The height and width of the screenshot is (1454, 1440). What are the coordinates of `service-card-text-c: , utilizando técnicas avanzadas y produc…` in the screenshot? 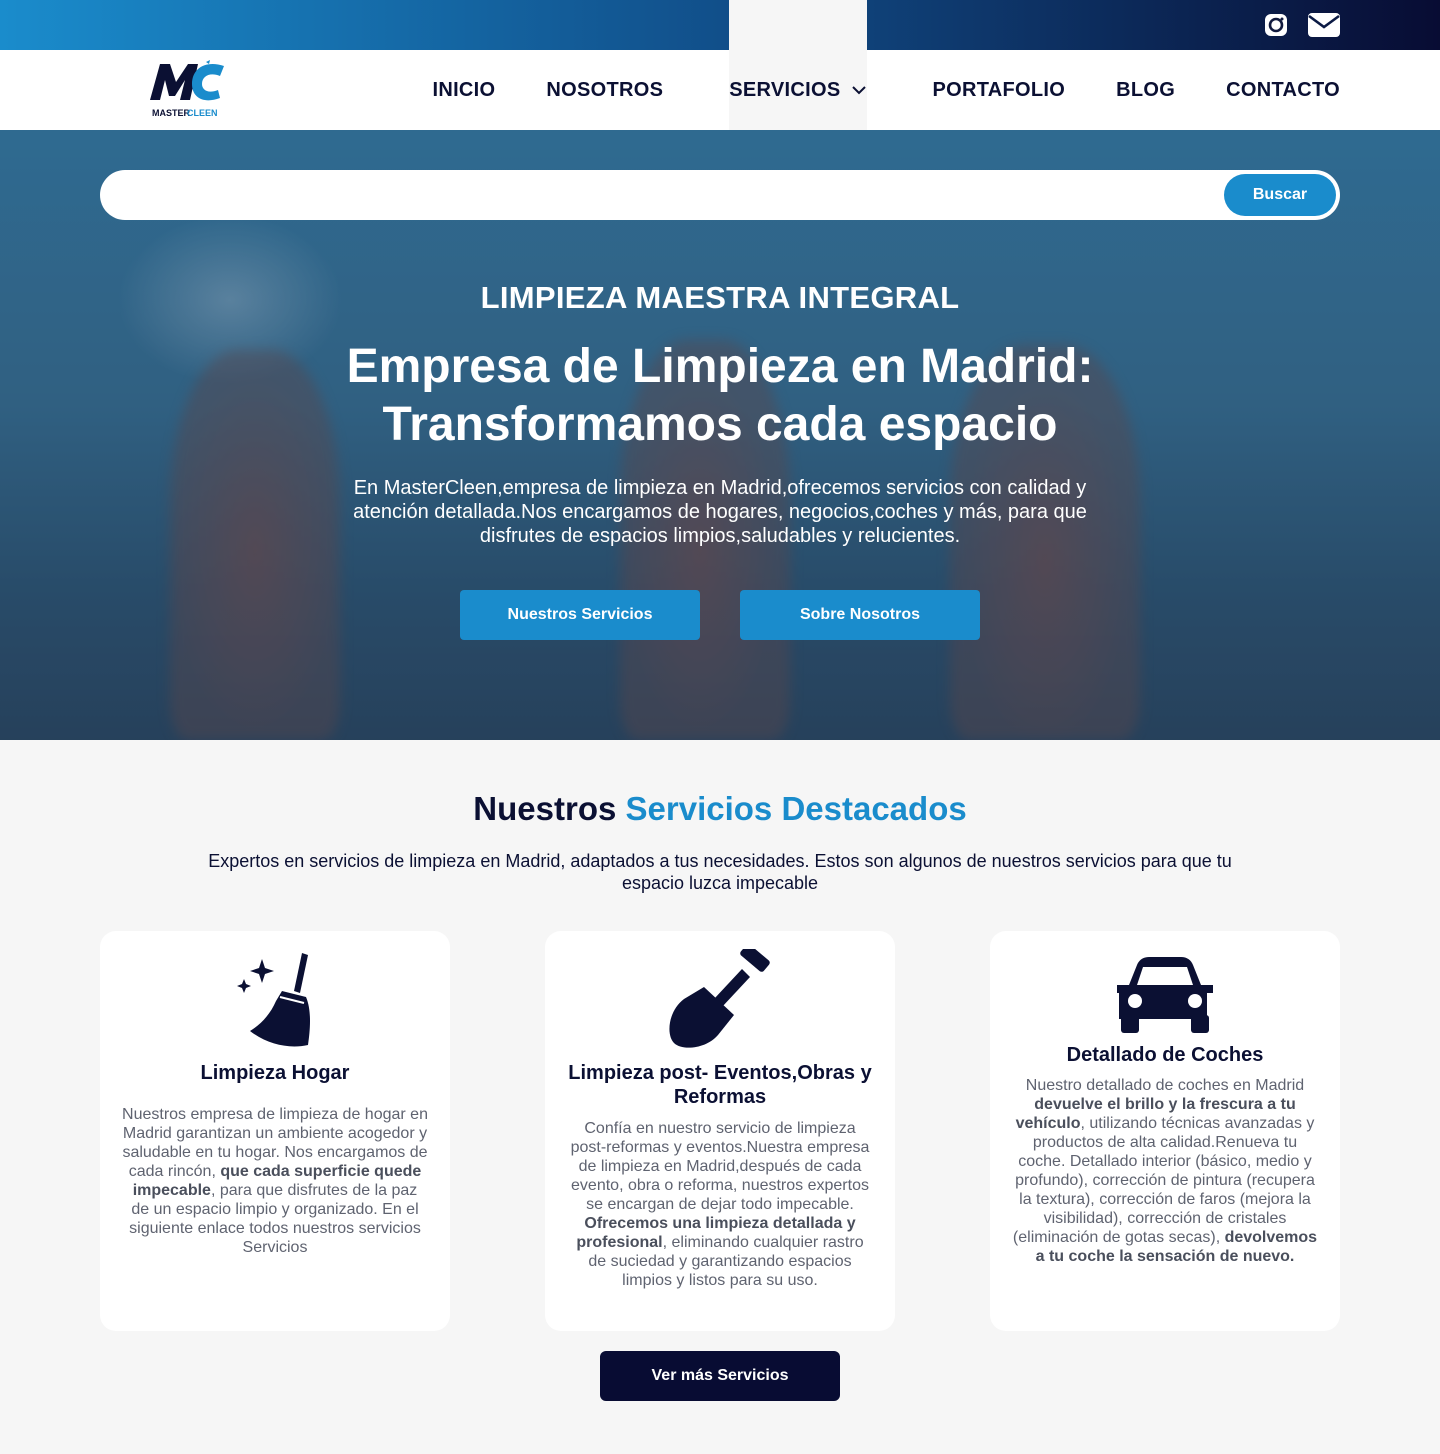 It's located at (1163, 1180).